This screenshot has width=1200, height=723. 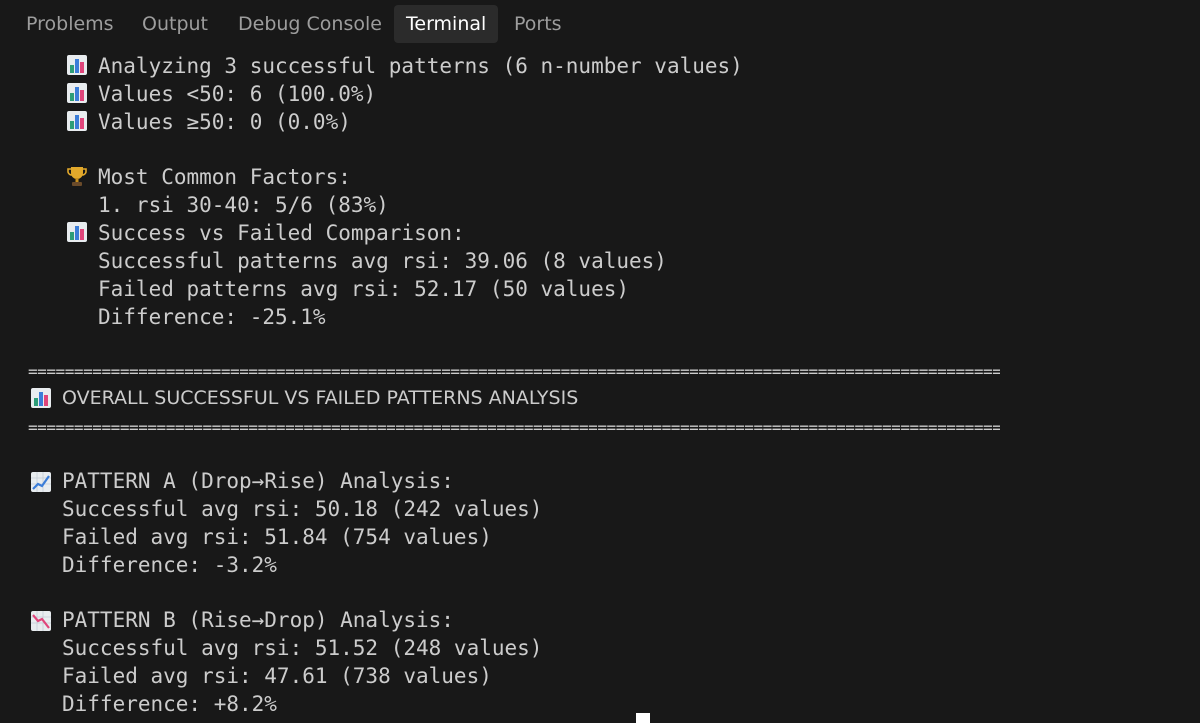 I want to click on pattern-b-failed: Failed avg rsi: 47.61 (738 values), so click(x=277, y=676).